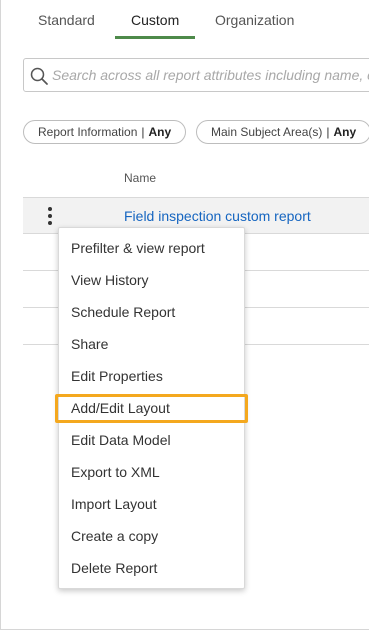 The image size is (369, 630). Describe the element at coordinates (114, 568) in the screenshot. I see `menu-item-delete-report: Delete Report` at that location.